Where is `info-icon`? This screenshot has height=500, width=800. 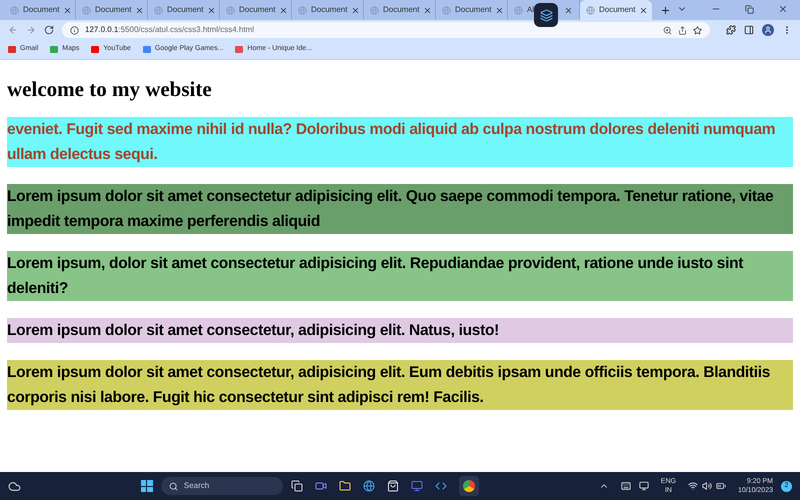
info-icon is located at coordinates (74, 30).